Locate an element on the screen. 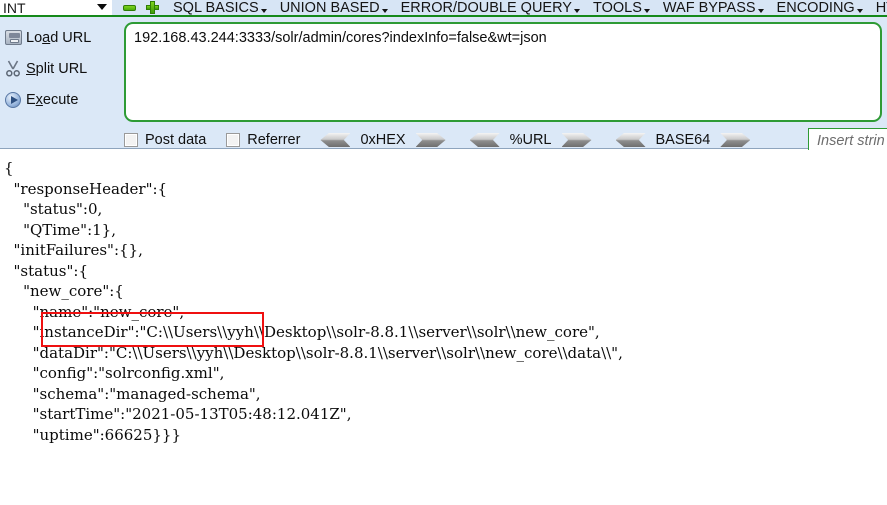  menu-item-tools: TOOLS is located at coordinates (621, 8).